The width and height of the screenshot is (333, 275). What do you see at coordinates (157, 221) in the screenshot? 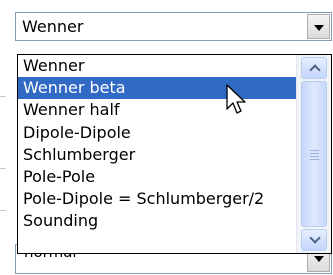
I see `list-item: Sounding` at bounding box center [157, 221].